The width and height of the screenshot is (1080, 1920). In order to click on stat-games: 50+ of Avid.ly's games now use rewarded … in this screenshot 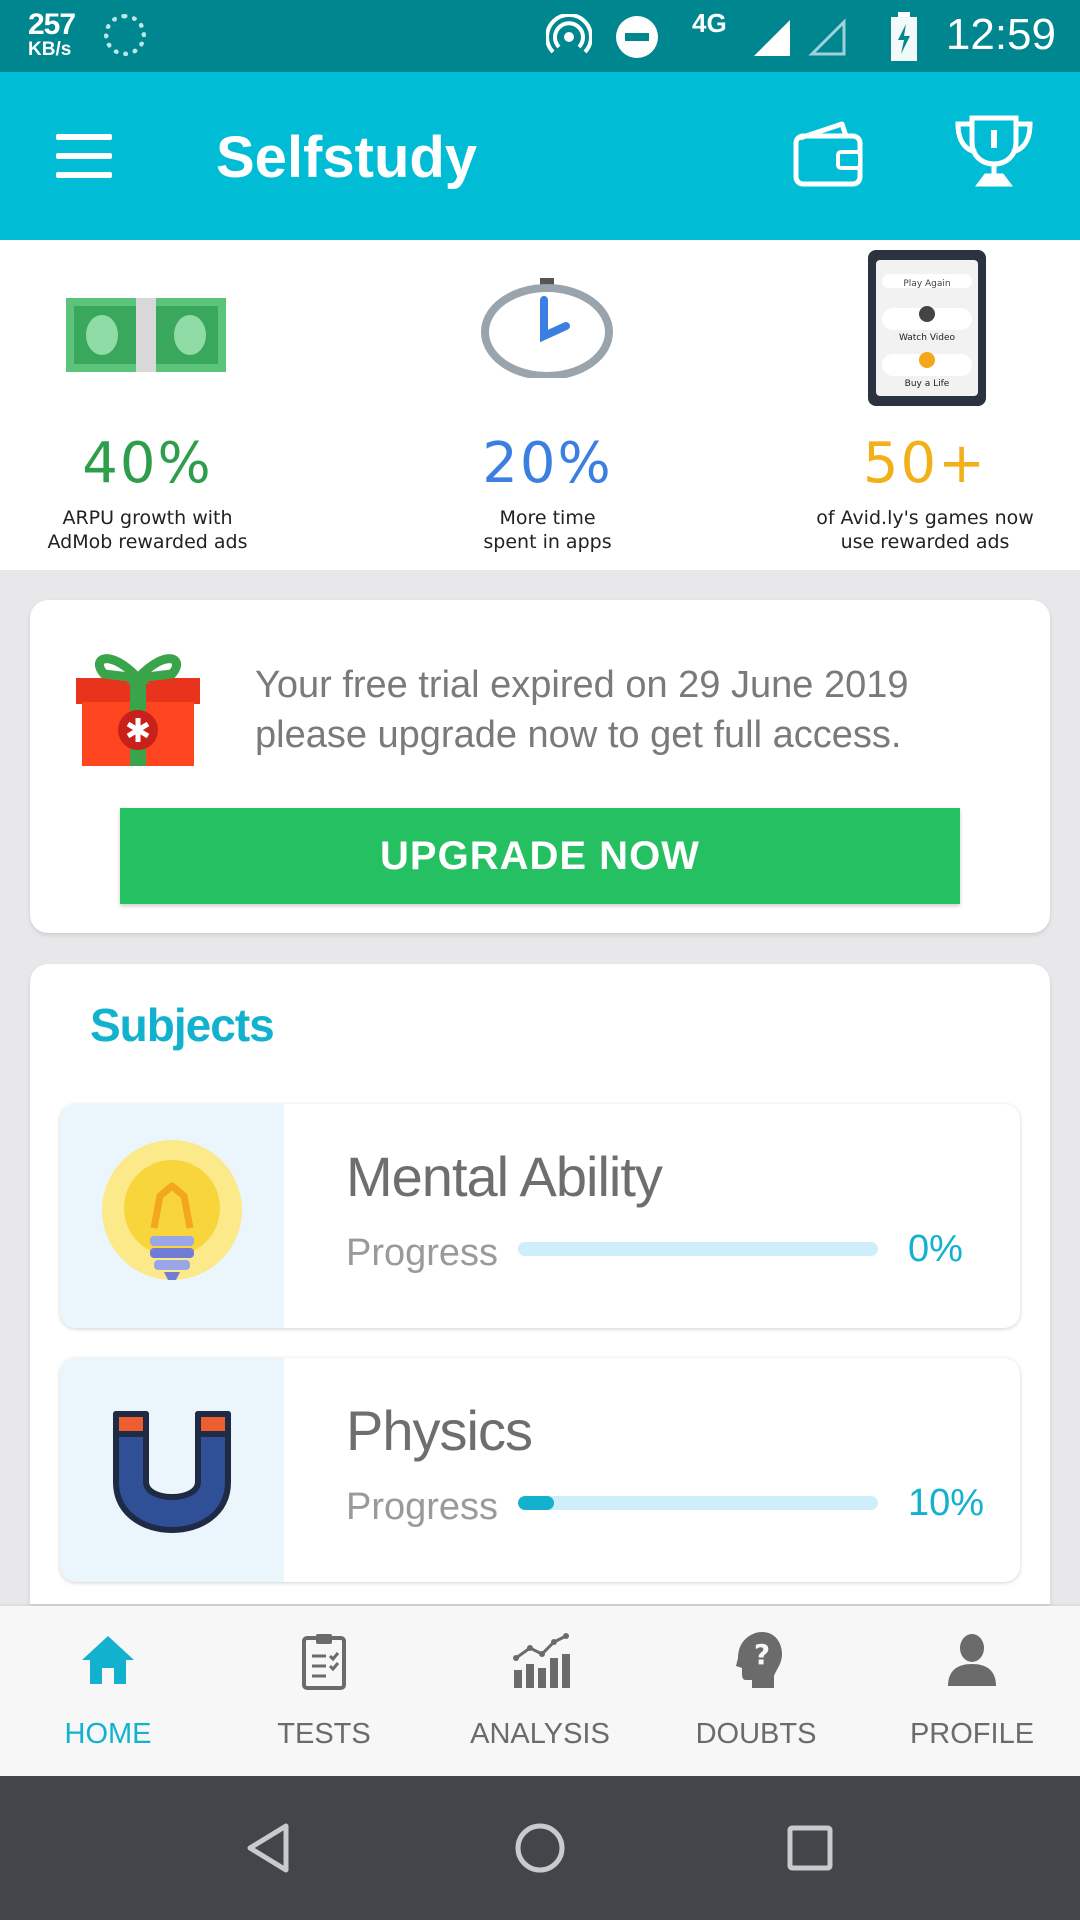, I will do `click(925, 494)`.